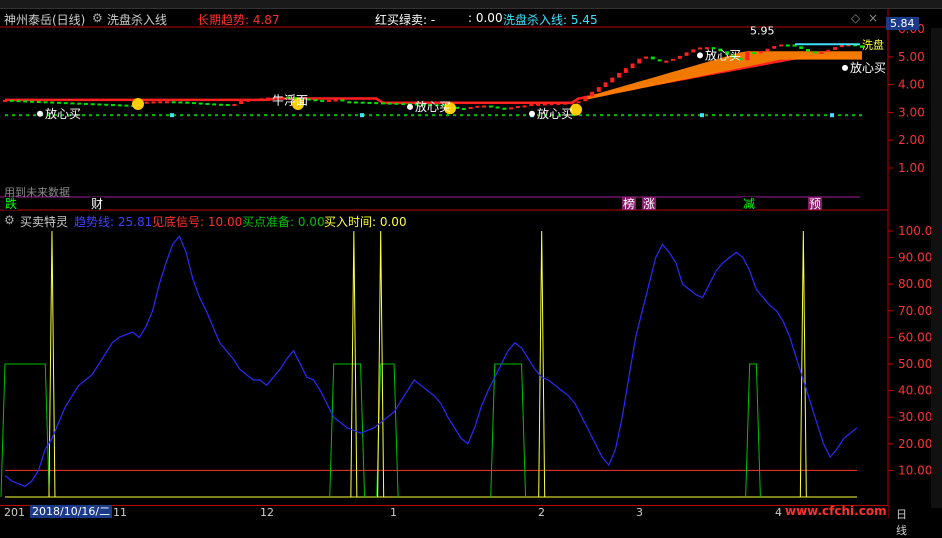 The width and height of the screenshot is (942, 538). Describe the element at coordinates (873, 44) in the screenshot. I see `wash-line-tag: 洗盘` at that location.